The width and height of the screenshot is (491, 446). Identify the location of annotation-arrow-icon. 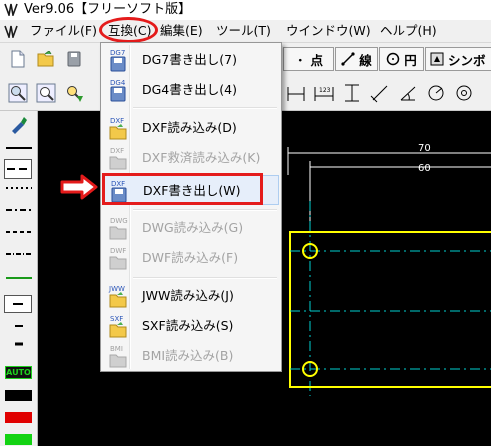
(79, 187).